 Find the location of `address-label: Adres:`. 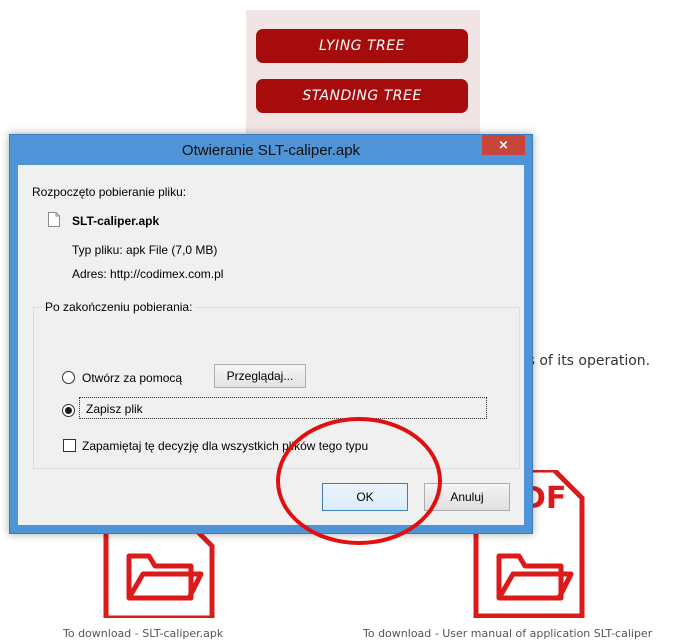

address-label: Adres: is located at coordinates (89, 274).